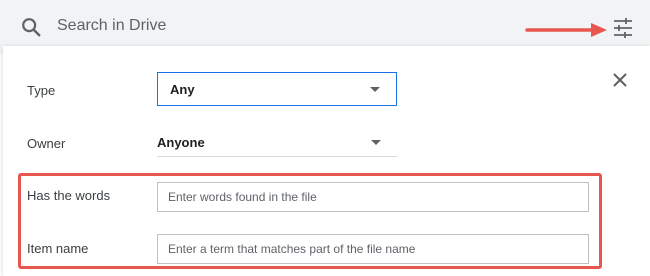 The width and height of the screenshot is (650, 276). What do you see at coordinates (41, 90) in the screenshot?
I see `type-label: Type` at bounding box center [41, 90].